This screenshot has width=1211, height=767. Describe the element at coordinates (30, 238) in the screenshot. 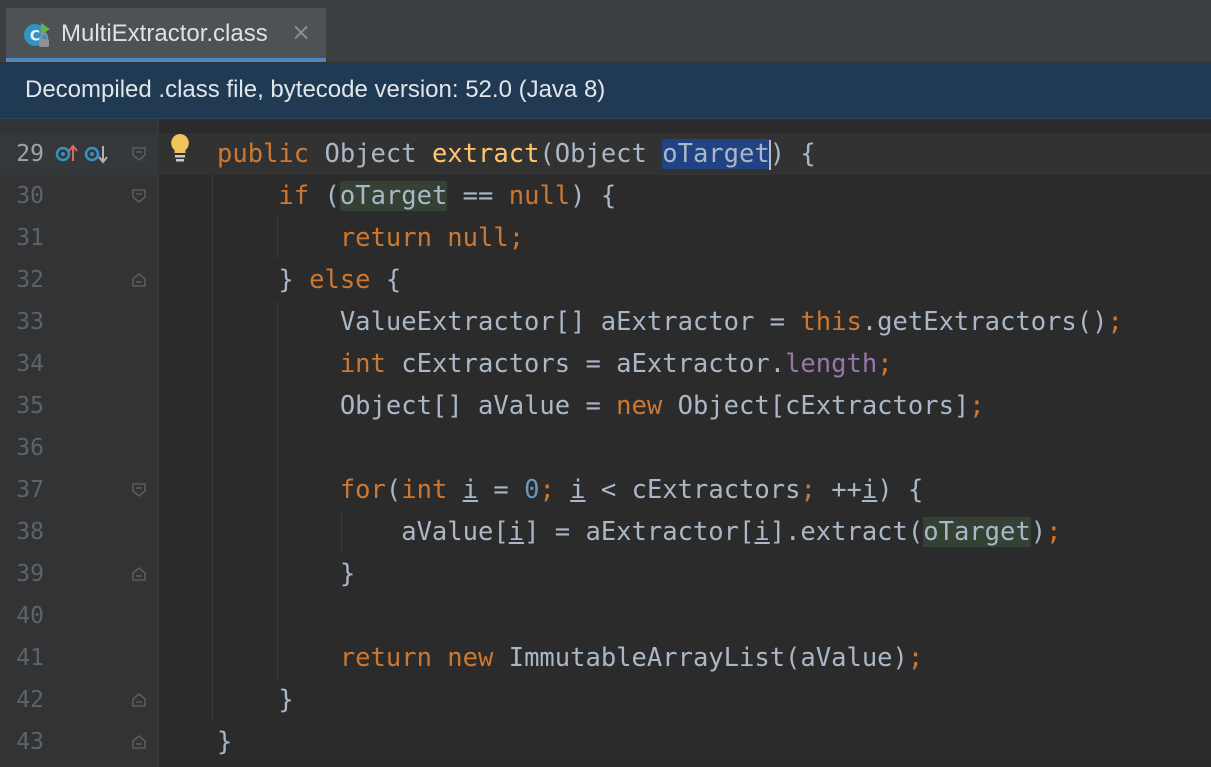

I see `line-number: 31` at that location.